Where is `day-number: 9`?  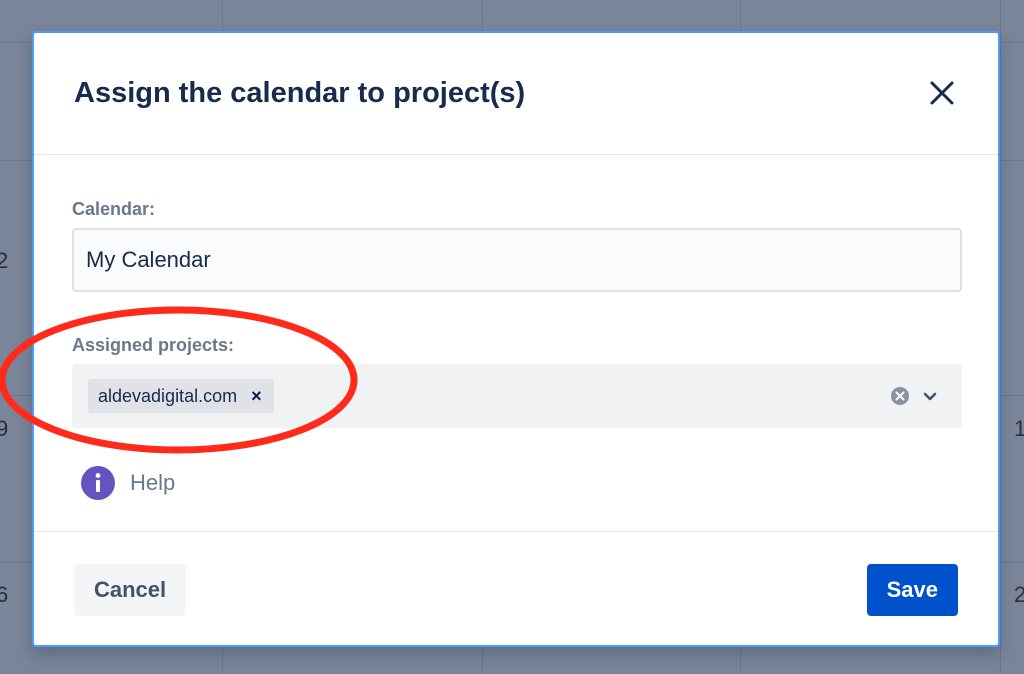 day-number: 9 is located at coordinates (4, 428).